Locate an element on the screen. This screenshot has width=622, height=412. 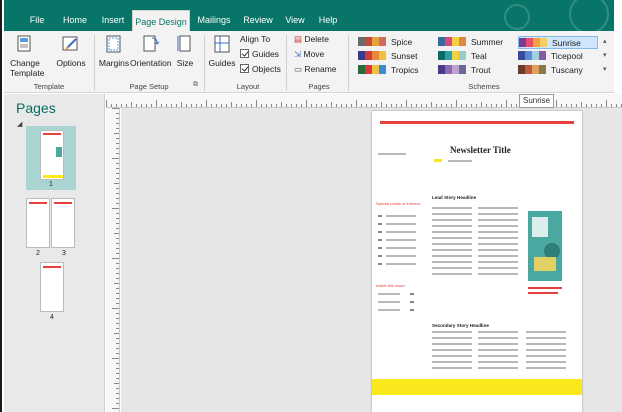
rename-page-button: ▭ Rename is located at coordinates (315, 69).